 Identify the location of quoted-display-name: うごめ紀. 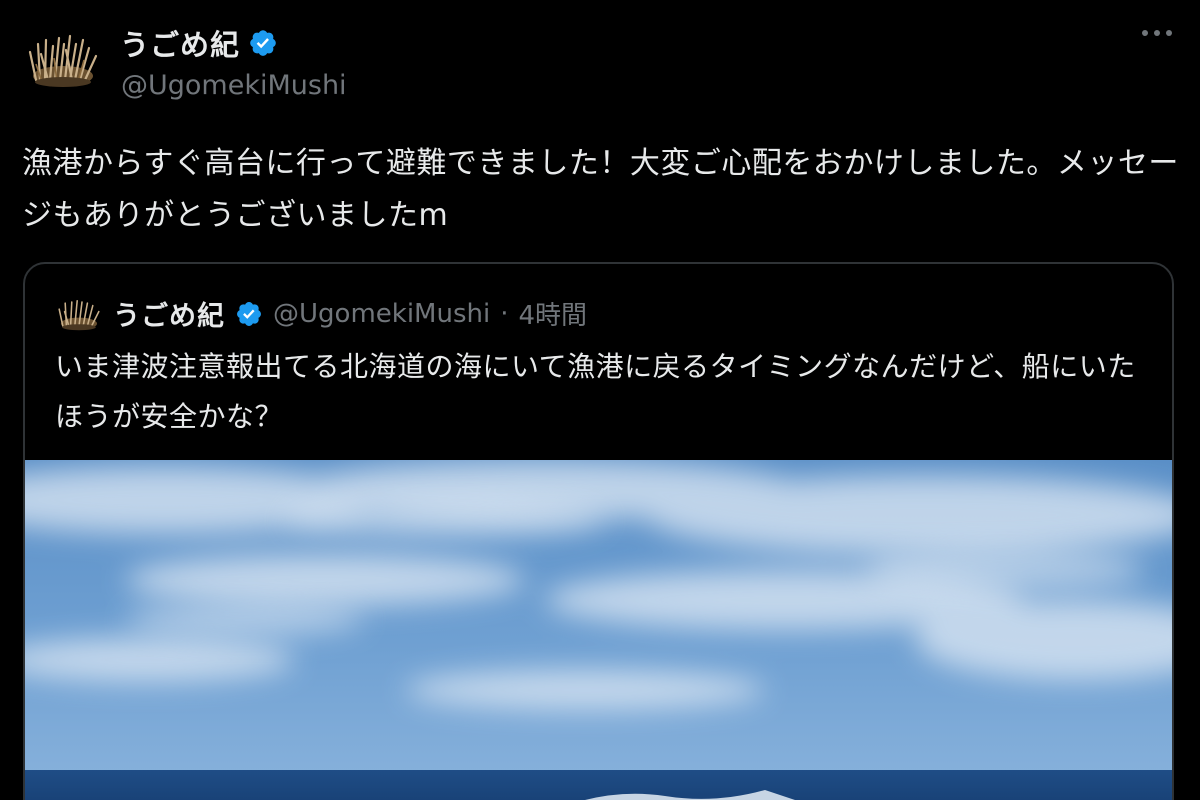
(169, 313).